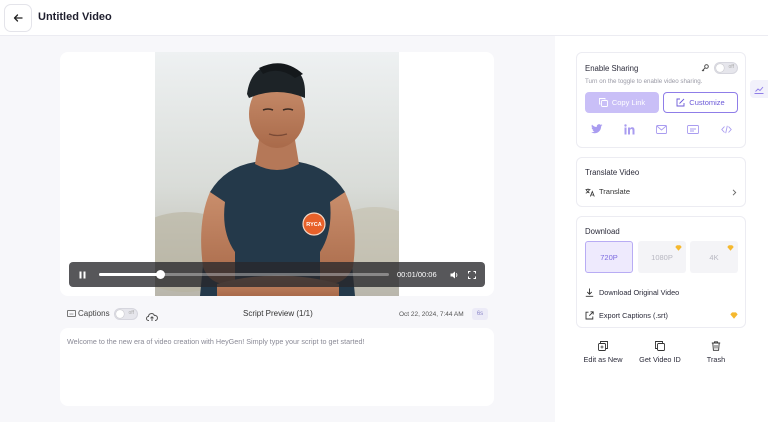  Describe the element at coordinates (707, 102) in the screenshot. I see `customize-label: Customize` at that location.